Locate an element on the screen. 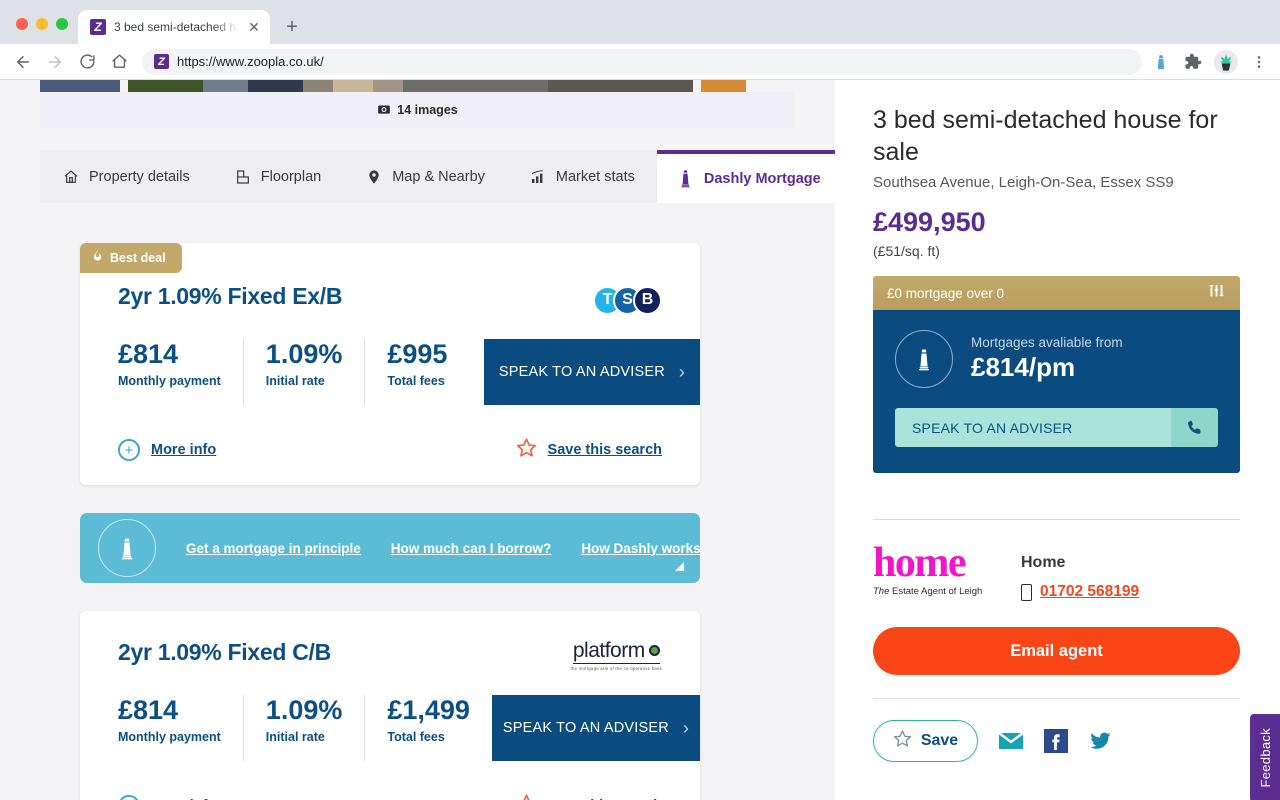 The height and width of the screenshot is (800, 1280). lighthouse-extension-icon is located at coordinates (1161, 62).